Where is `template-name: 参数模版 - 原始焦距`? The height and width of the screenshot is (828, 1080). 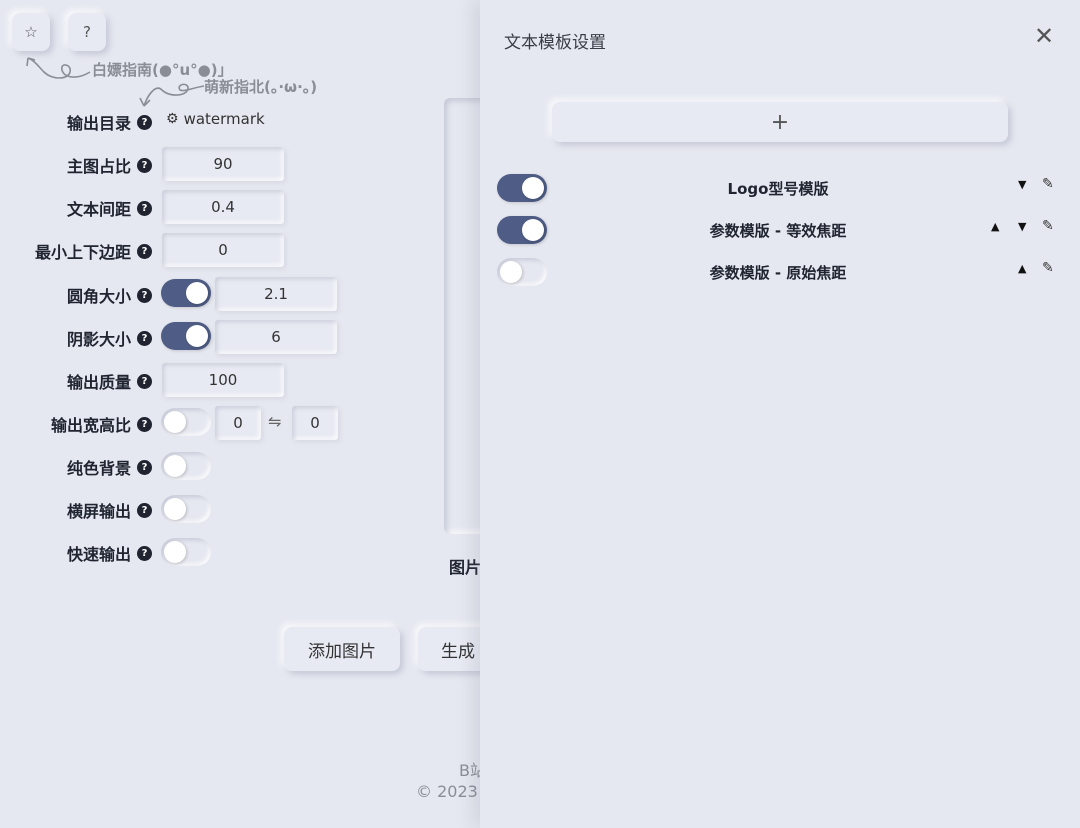
template-name: 参数模版 - 原始焦距 is located at coordinates (778, 273).